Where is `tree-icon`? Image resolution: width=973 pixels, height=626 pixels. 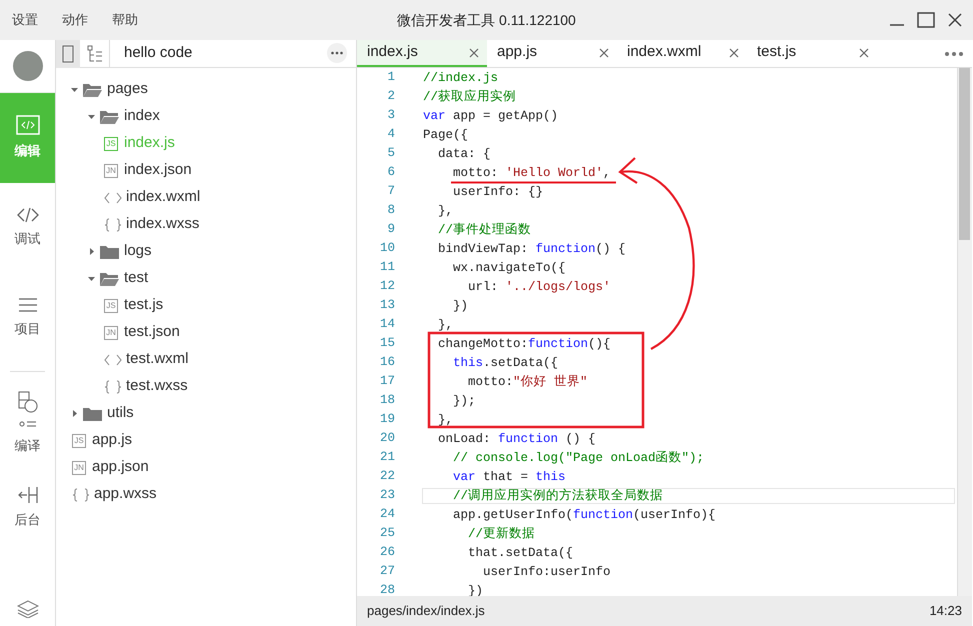
tree-icon is located at coordinates (94, 53).